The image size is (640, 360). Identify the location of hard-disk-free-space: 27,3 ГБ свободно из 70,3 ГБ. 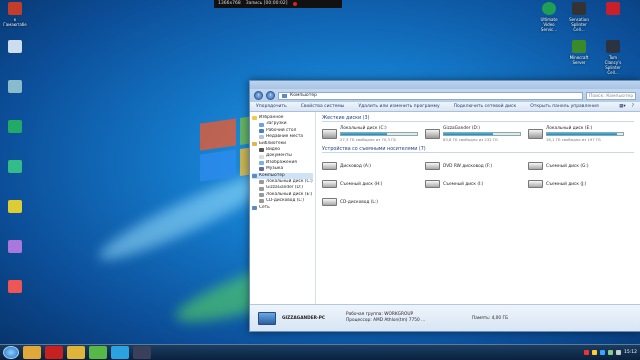
(368, 139).